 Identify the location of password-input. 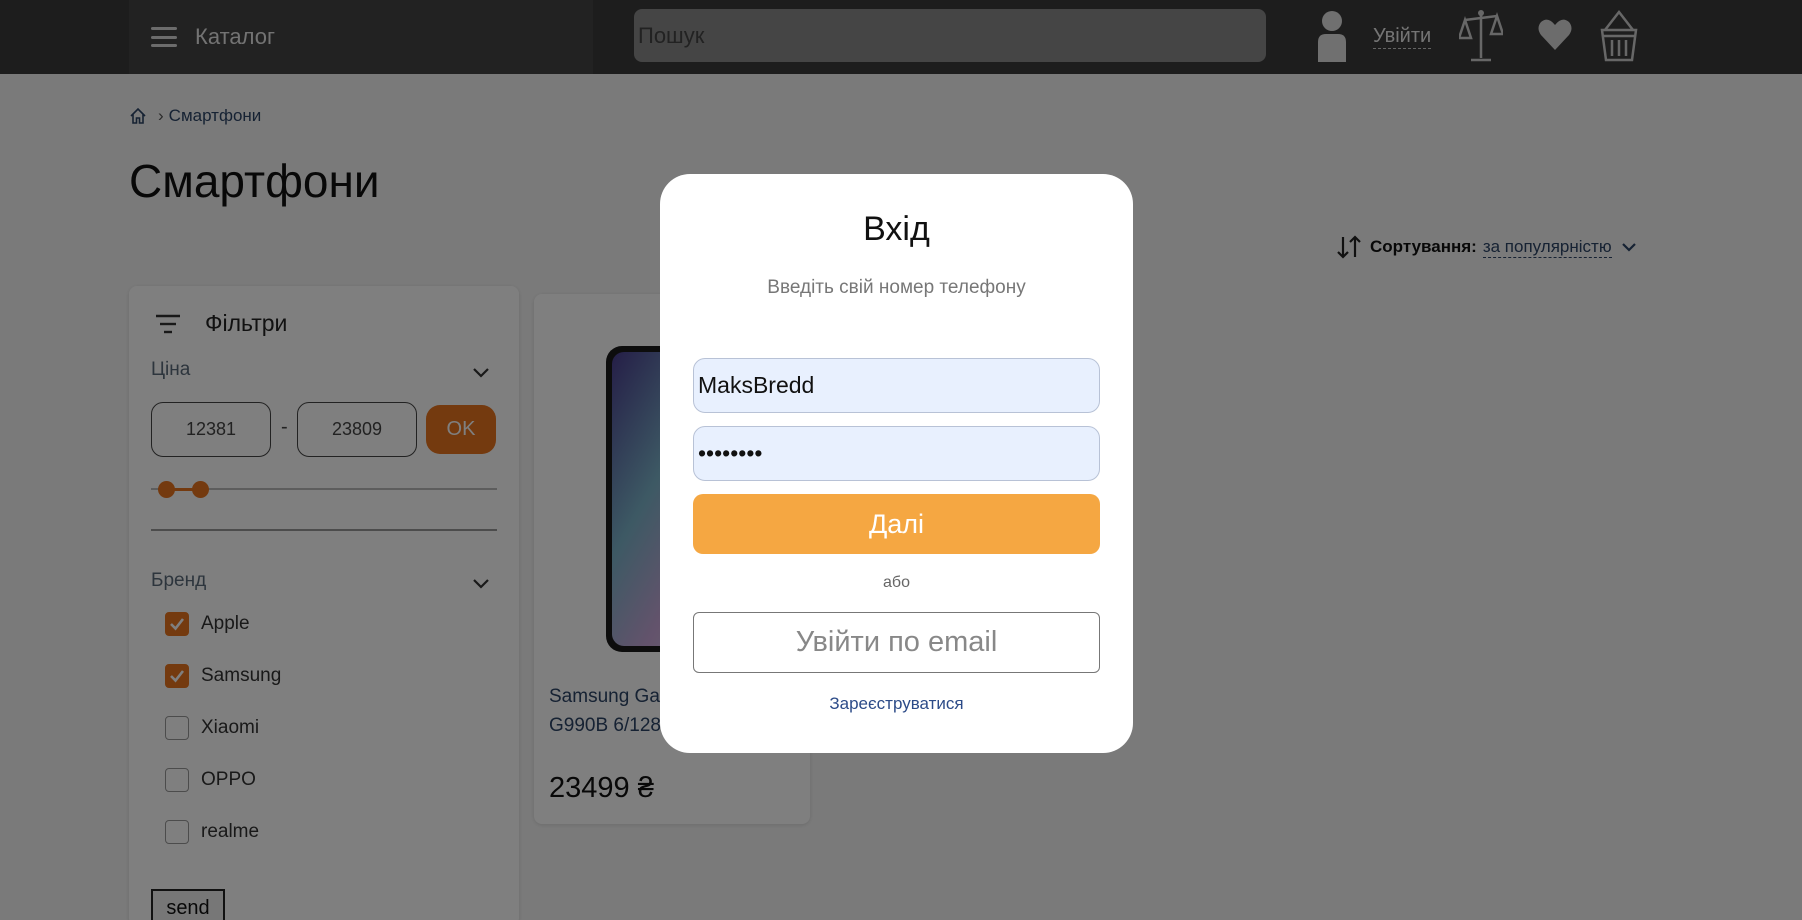
(896, 453).